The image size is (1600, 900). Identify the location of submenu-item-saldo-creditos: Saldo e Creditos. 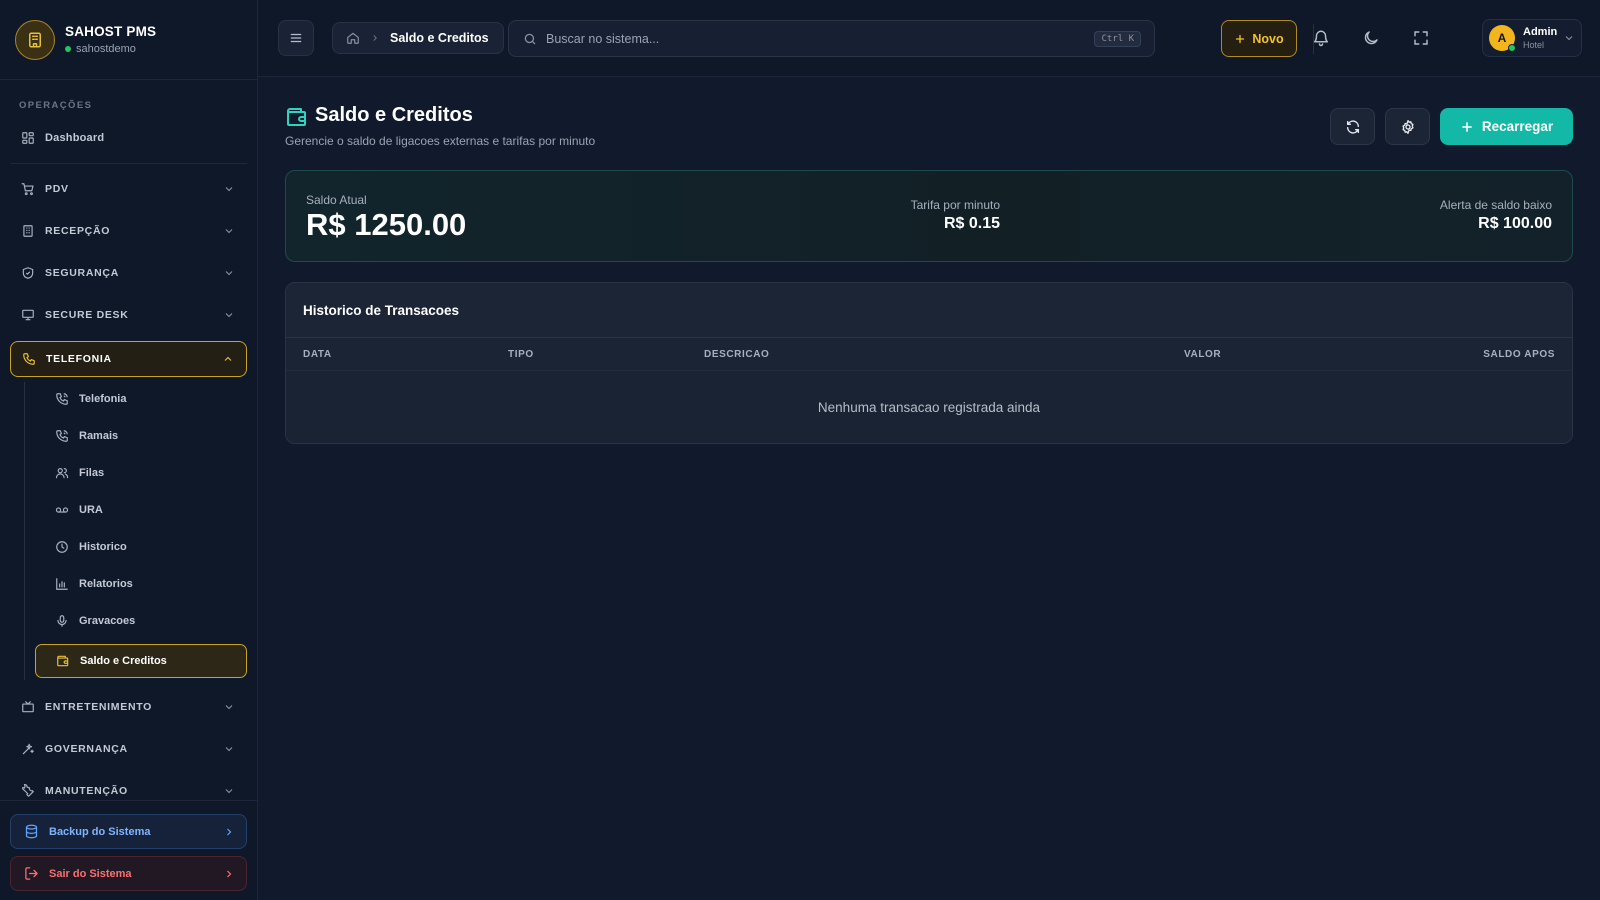
(141, 661).